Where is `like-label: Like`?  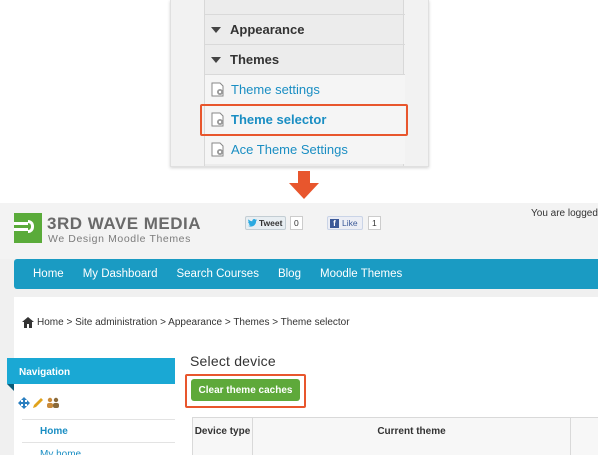 like-label: Like is located at coordinates (350, 223).